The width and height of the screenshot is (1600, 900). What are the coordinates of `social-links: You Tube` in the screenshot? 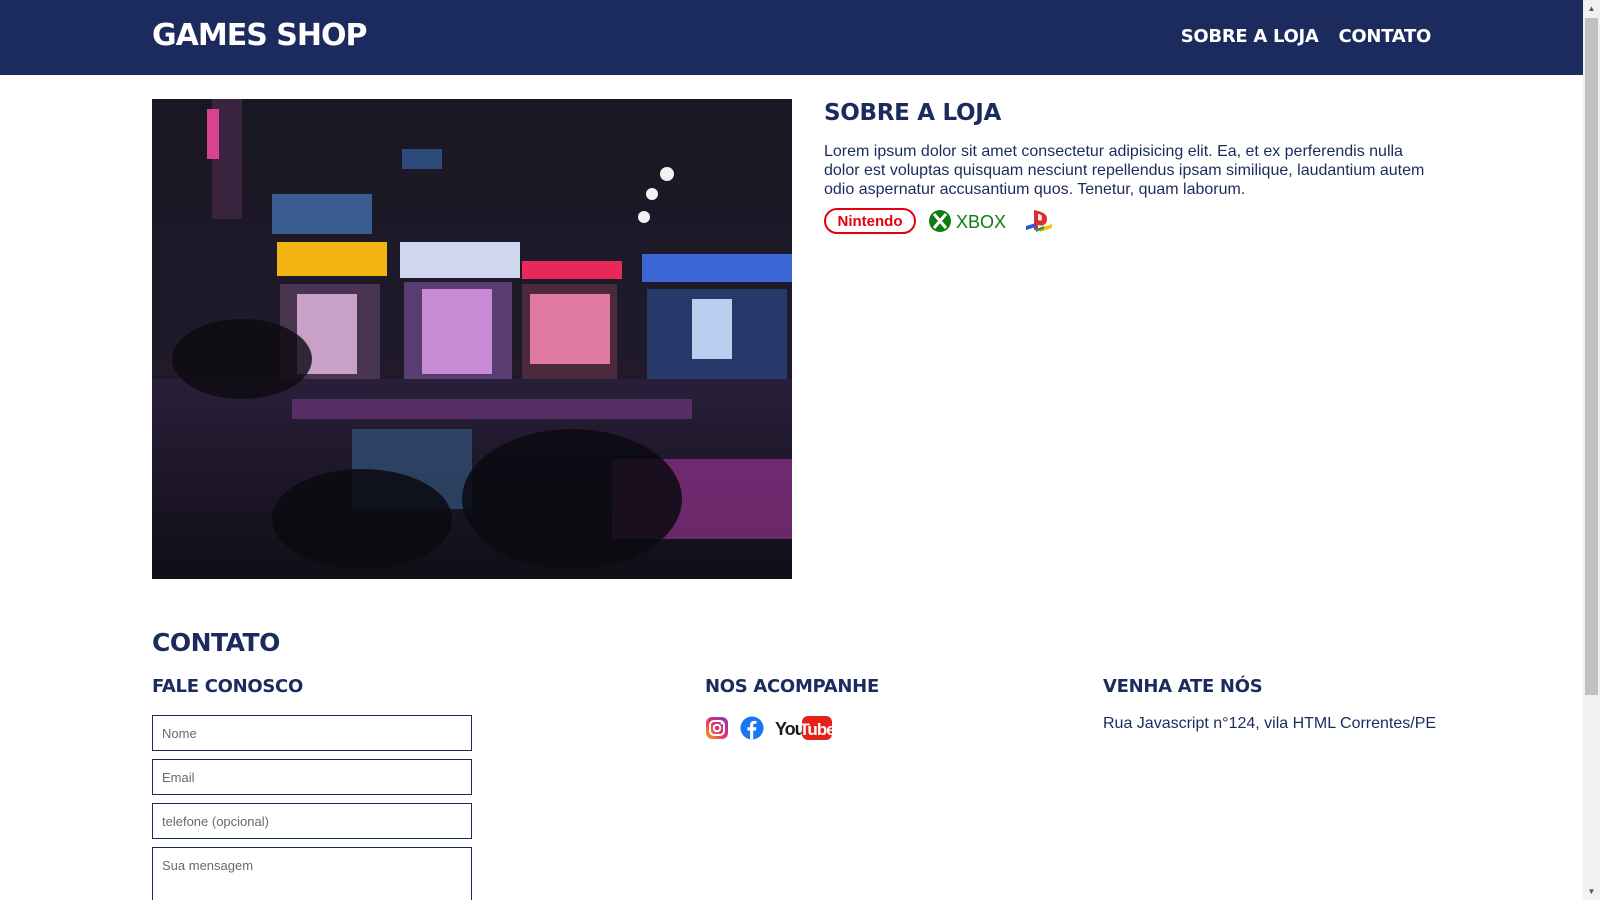 It's located at (769, 728).